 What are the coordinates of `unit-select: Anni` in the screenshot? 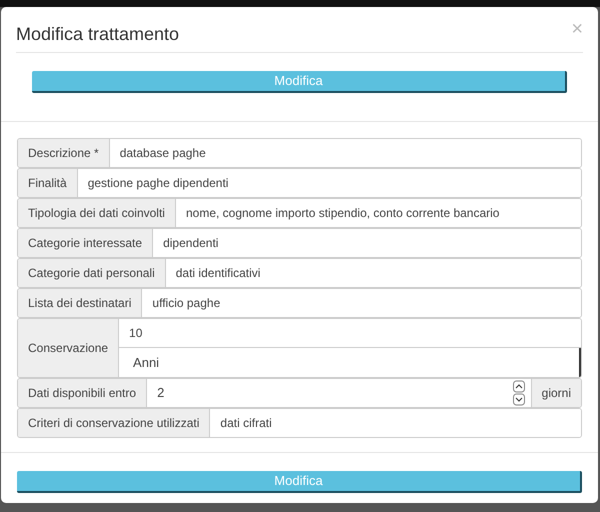 It's located at (350, 362).